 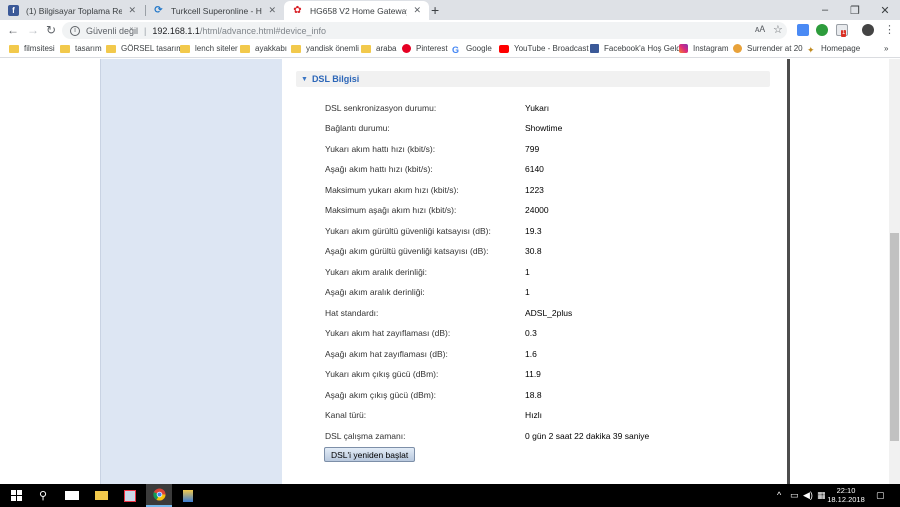 What do you see at coordinates (381, 394) in the screenshot?
I see `row-label: Aşağı akım çıkış gücü (dBm):` at bounding box center [381, 394].